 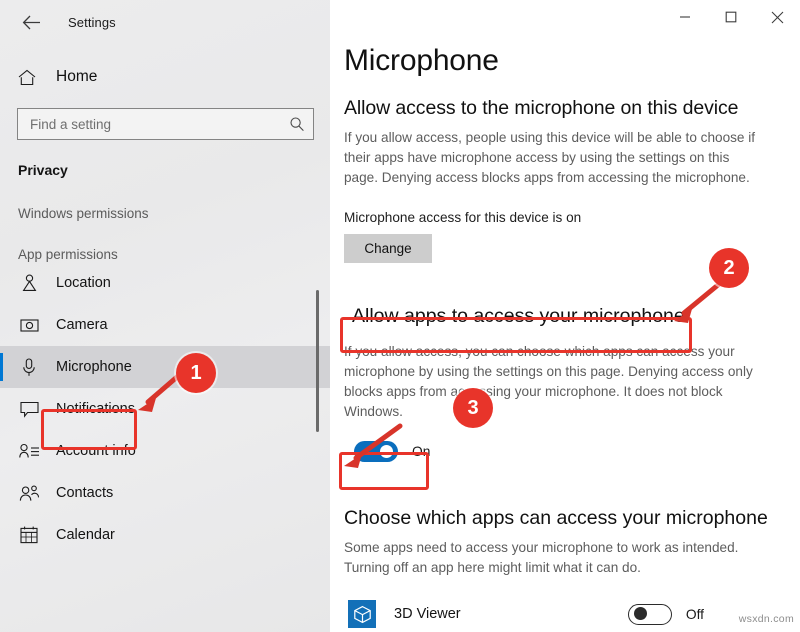 I want to click on group-header-windows-permissions: Windows permissions, so click(x=83, y=213).